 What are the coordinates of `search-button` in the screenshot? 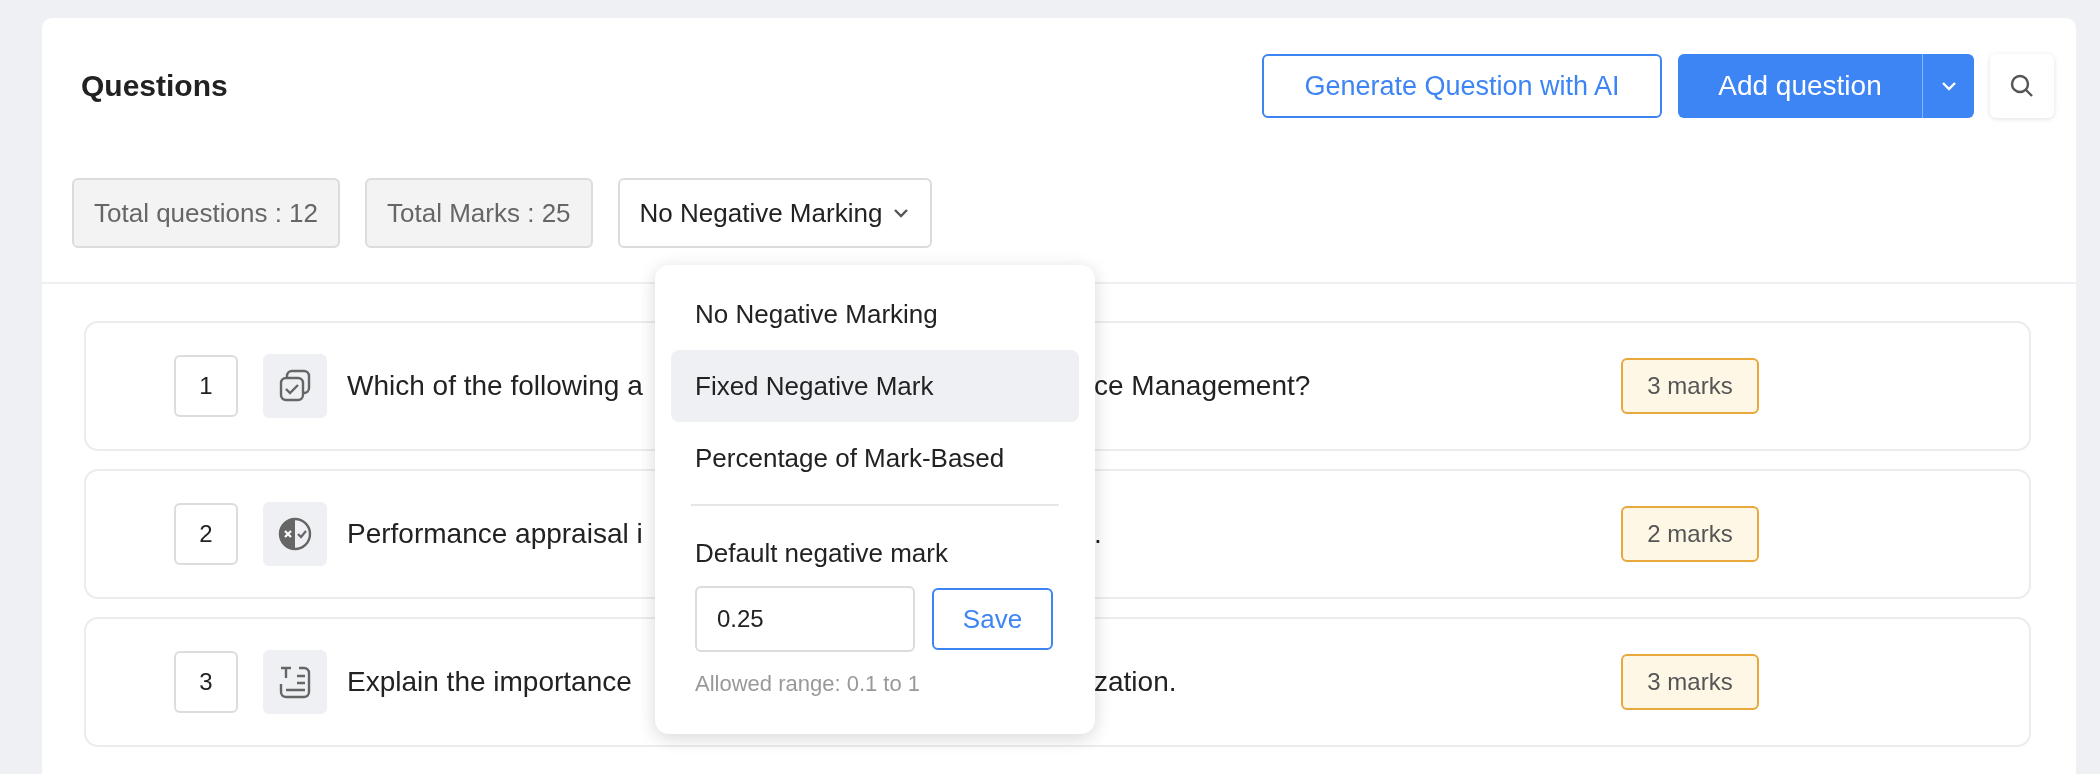 It's located at (2022, 86).